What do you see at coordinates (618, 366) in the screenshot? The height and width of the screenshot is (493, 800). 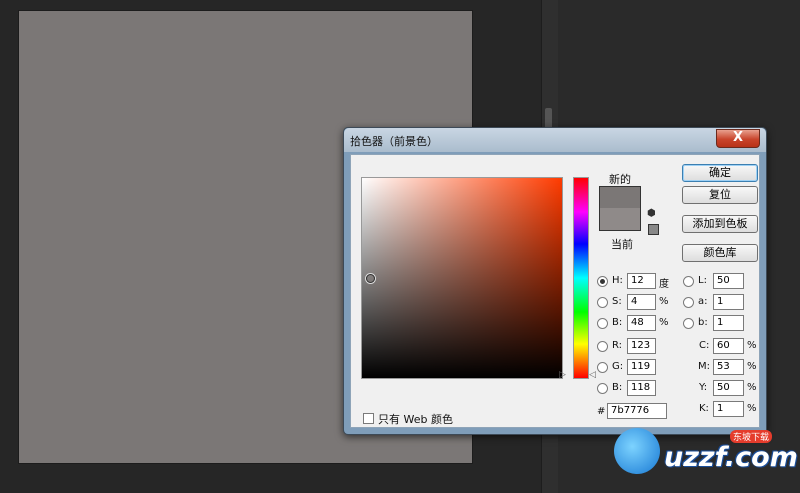 I see `label-g: G:` at bounding box center [618, 366].